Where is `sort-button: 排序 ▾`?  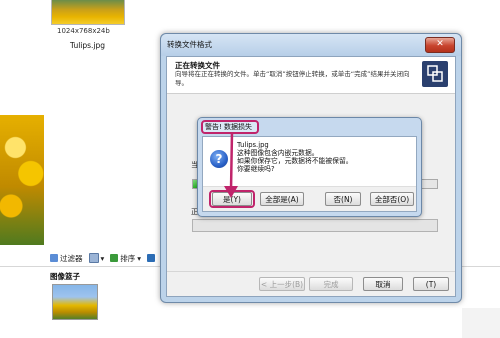 sort-button: 排序 ▾ is located at coordinates (125, 258).